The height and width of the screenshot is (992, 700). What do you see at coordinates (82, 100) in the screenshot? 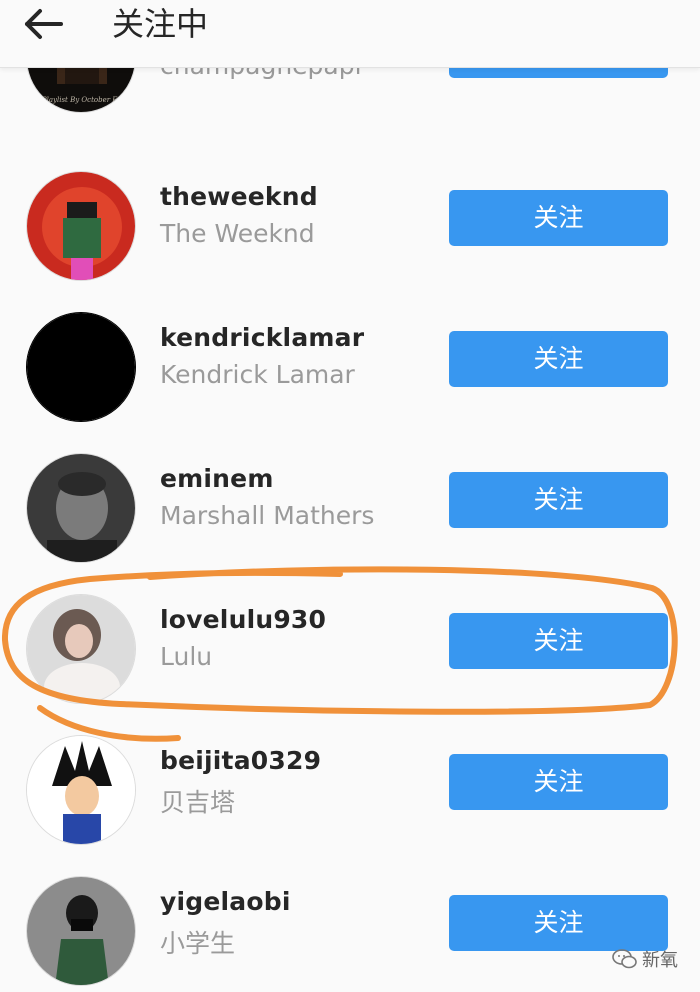
I see `svg-text: A Playlist By October Firm` at bounding box center [82, 100].